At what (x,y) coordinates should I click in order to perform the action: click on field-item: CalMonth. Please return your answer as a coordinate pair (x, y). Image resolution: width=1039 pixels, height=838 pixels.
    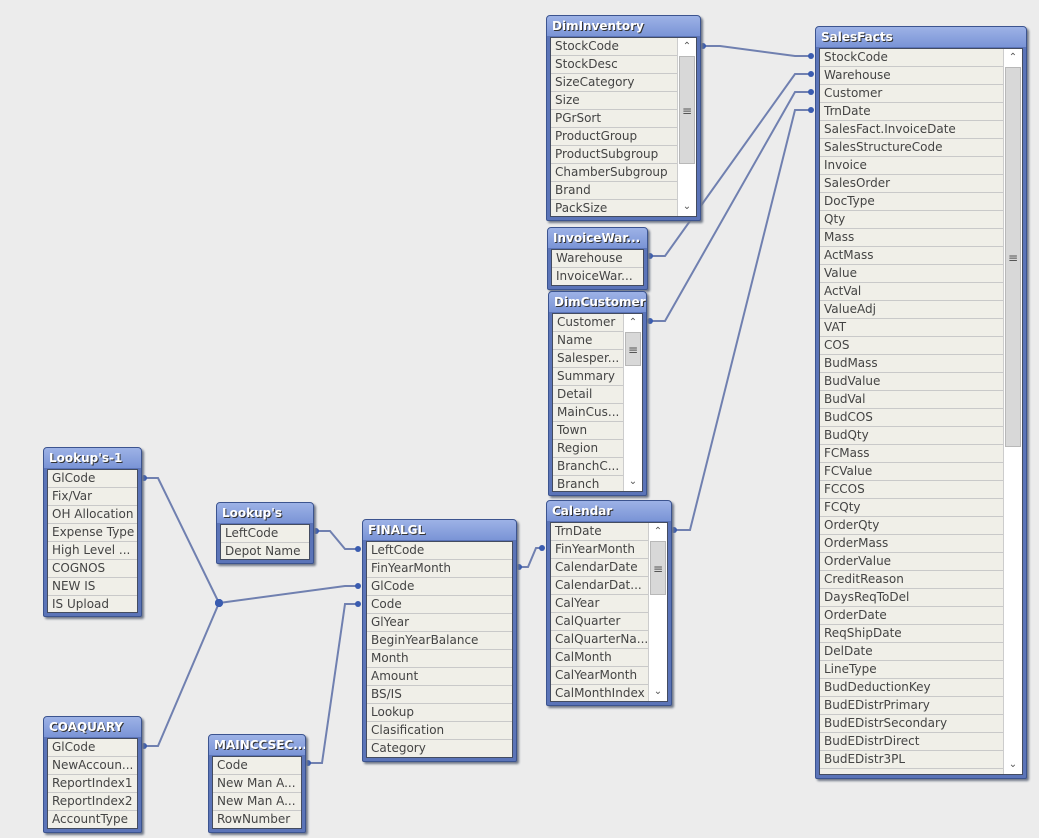
    Looking at the image, I should click on (599, 658).